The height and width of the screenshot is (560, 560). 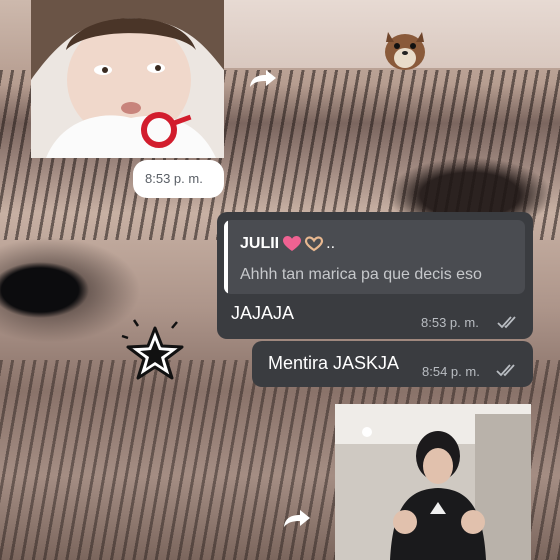 I want to click on star-sticker, so click(x=155, y=353).